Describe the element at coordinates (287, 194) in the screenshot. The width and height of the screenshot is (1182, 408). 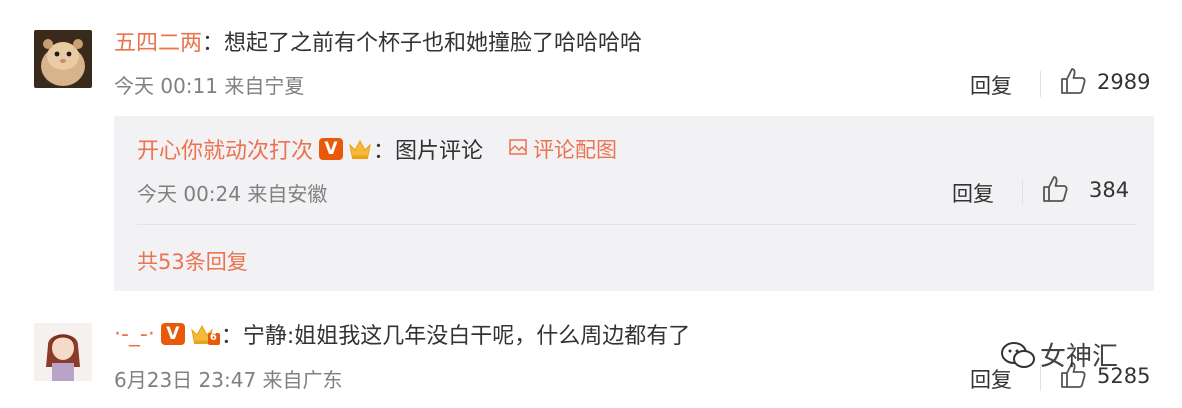
I see `reply-location: 来自安徽` at that location.